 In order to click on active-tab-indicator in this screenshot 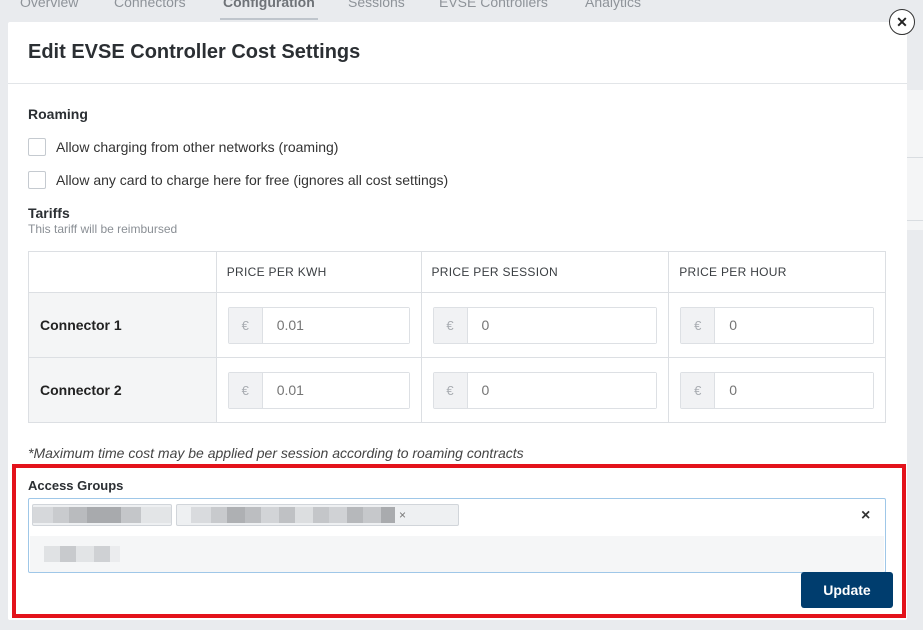, I will do `click(269, 19)`.